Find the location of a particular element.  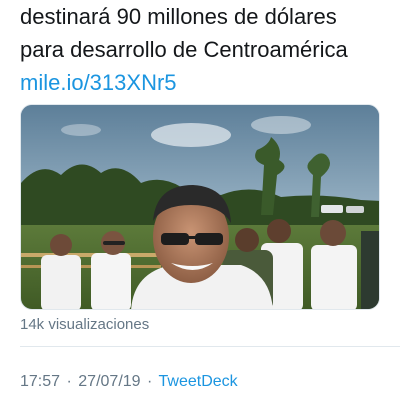

tweet-link: mile.io/313XNr5 is located at coordinates (205, 82).